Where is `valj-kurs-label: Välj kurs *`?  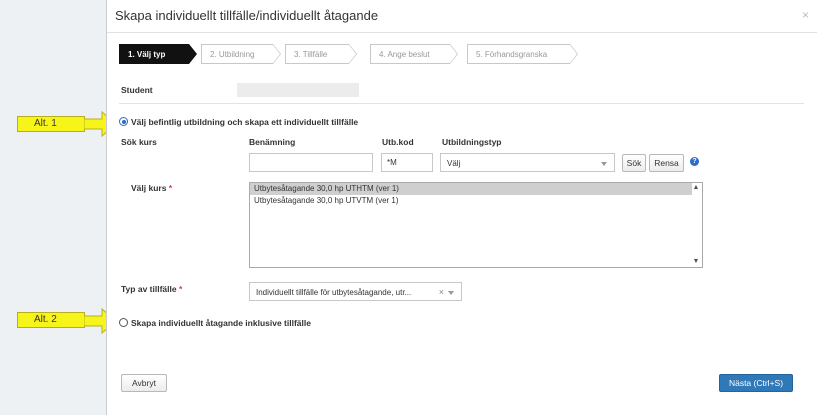 valj-kurs-label: Välj kurs * is located at coordinates (151, 188).